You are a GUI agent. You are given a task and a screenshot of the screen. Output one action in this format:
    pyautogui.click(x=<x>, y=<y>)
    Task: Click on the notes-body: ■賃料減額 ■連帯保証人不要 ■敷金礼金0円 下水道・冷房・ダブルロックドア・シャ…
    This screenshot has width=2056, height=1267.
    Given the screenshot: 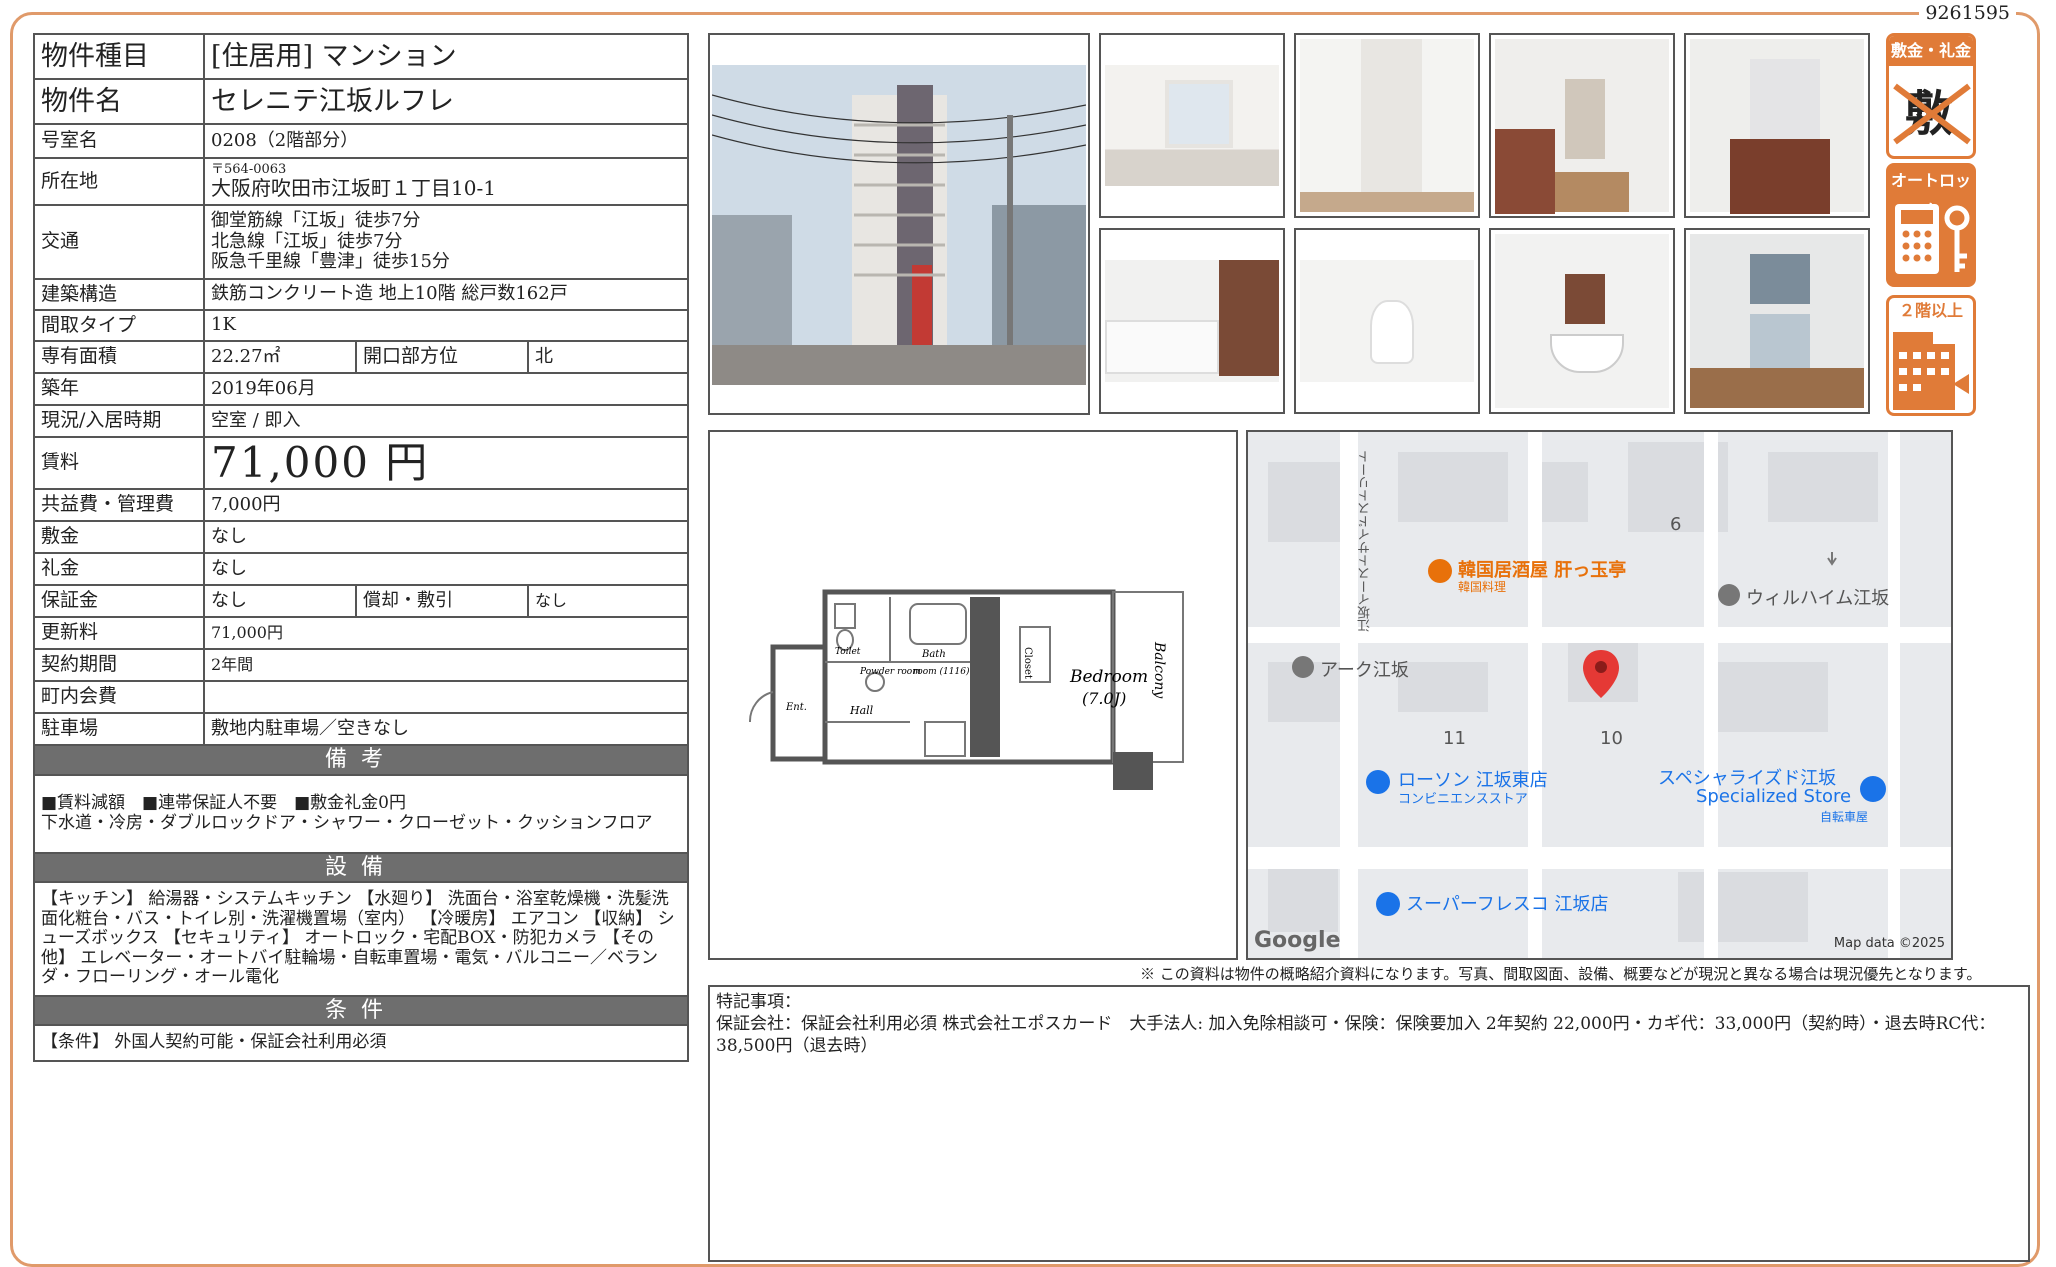 What is the action you would take?
    pyautogui.click(x=361, y=813)
    